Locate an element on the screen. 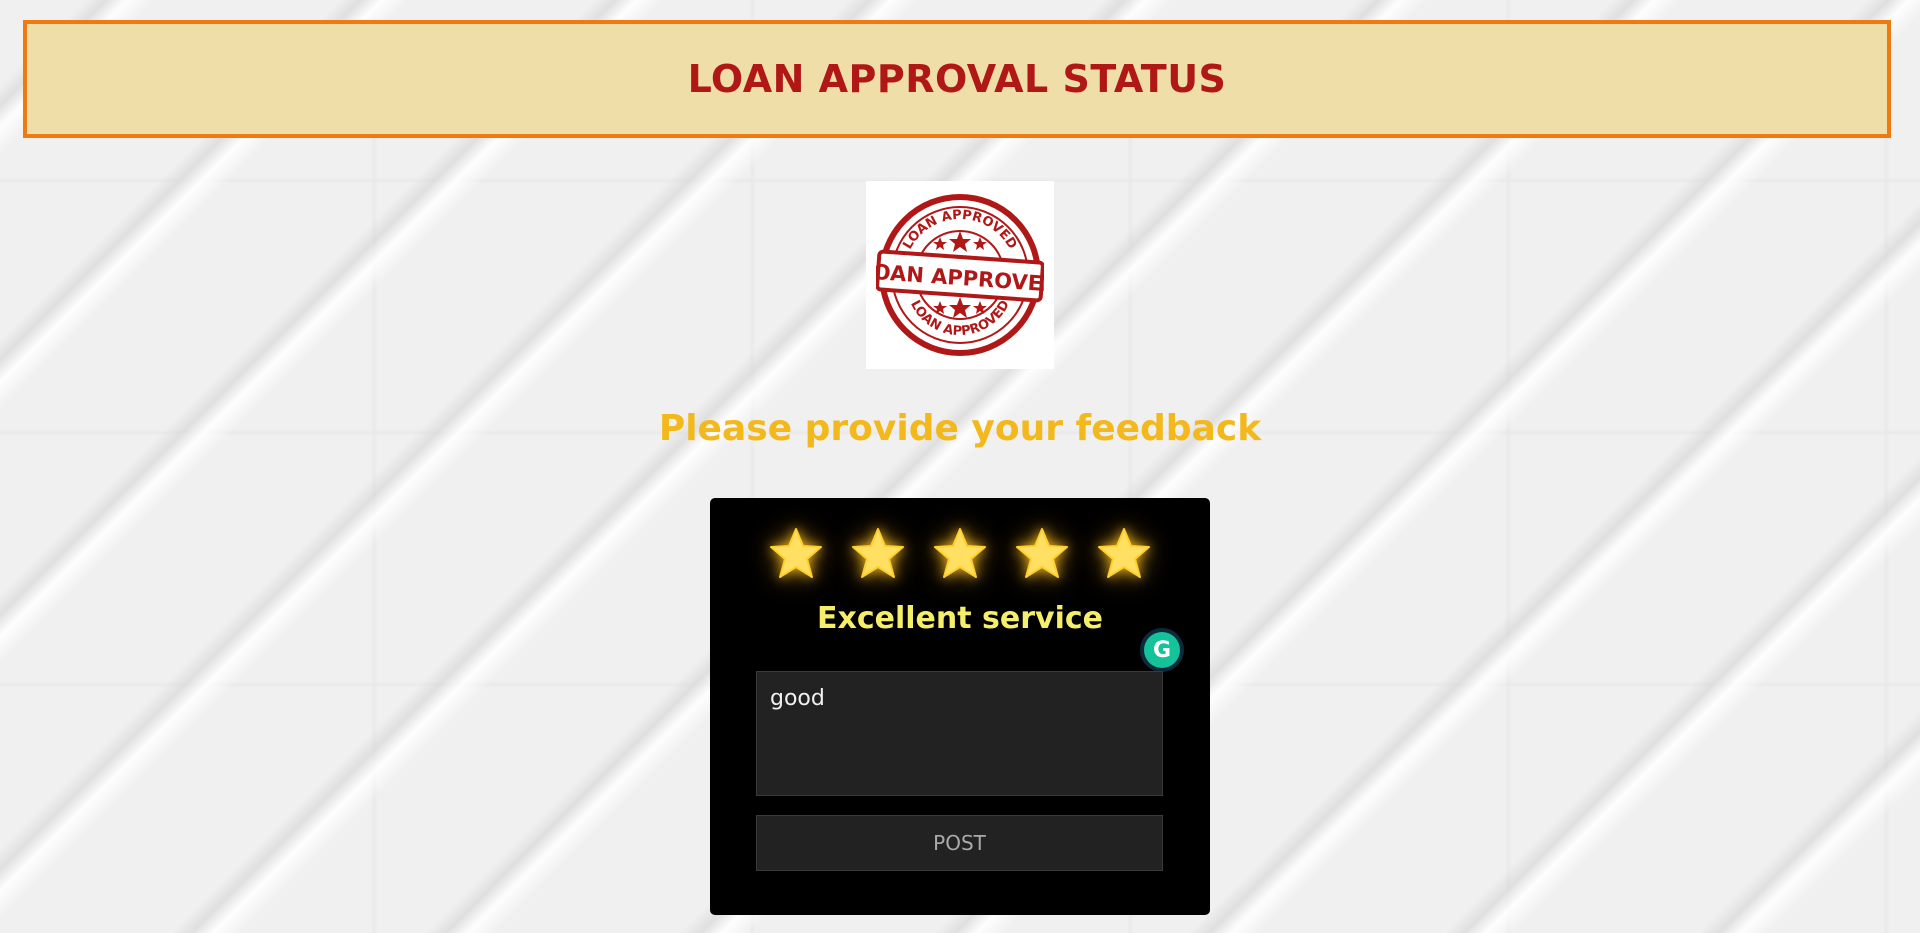  page-title: LOAN APPROVAL STATUS is located at coordinates (957, 79).